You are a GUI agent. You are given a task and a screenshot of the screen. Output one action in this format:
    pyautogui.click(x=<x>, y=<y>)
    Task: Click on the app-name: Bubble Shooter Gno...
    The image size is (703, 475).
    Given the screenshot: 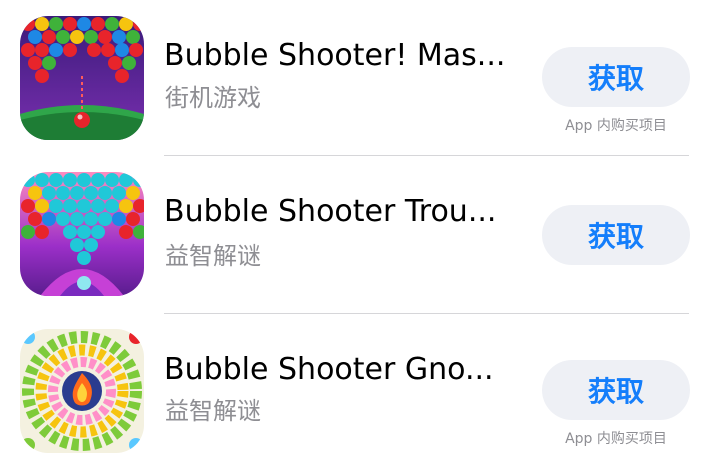 What is the action you would take?
    pyautogui.click(x=329, y=370)
    